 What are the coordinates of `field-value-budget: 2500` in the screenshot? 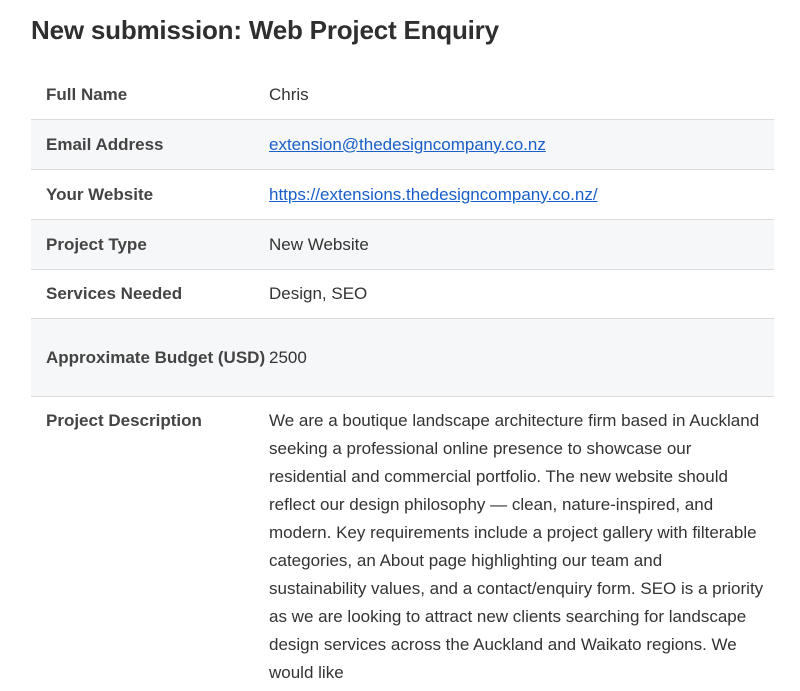 It's located at (288, 357).